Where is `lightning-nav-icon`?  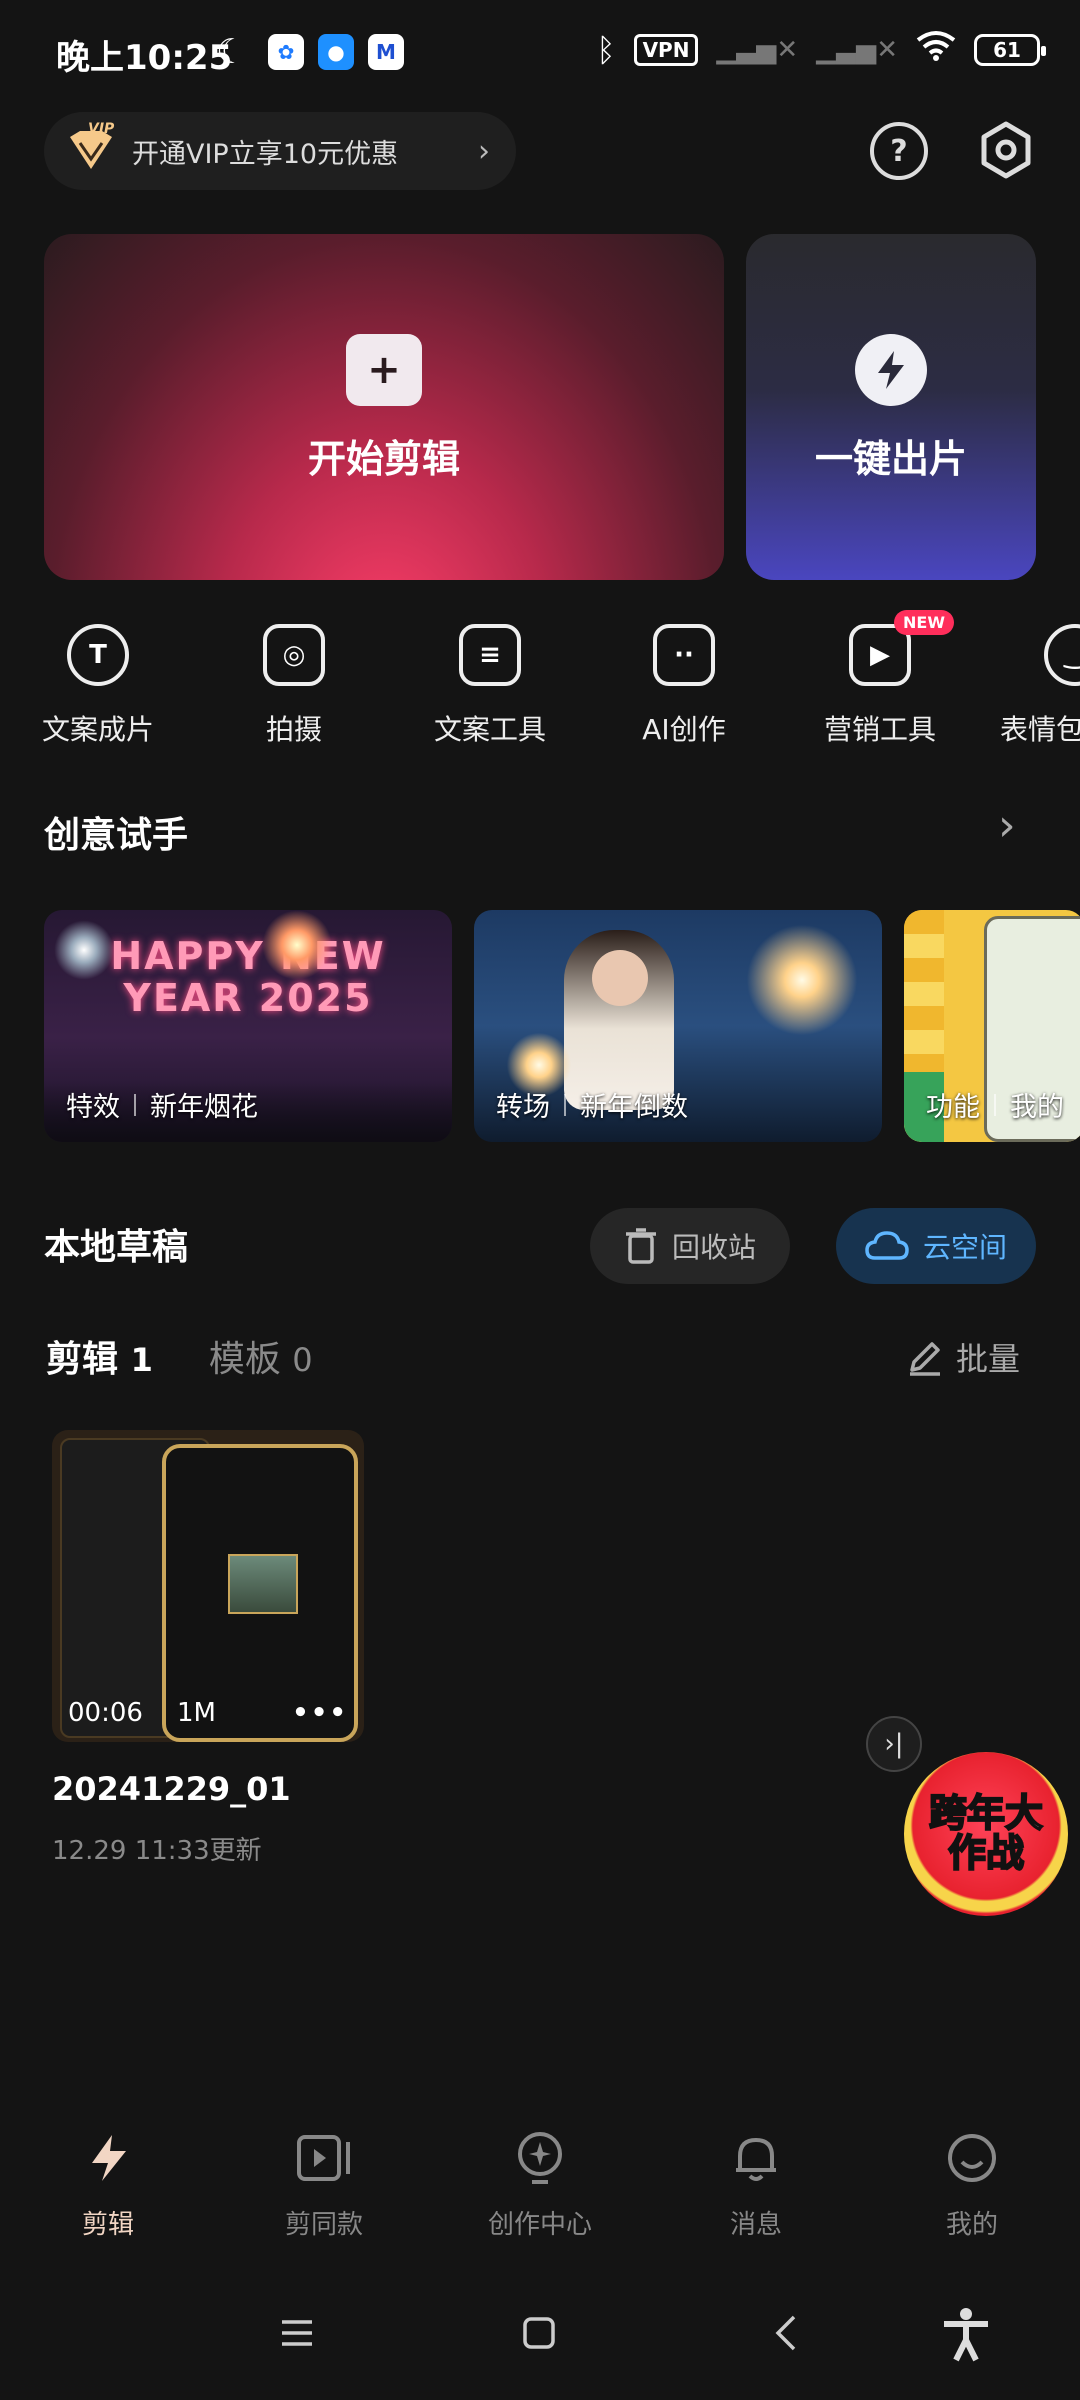
lightning-nav-icon is located at coordinates (108, 2158).